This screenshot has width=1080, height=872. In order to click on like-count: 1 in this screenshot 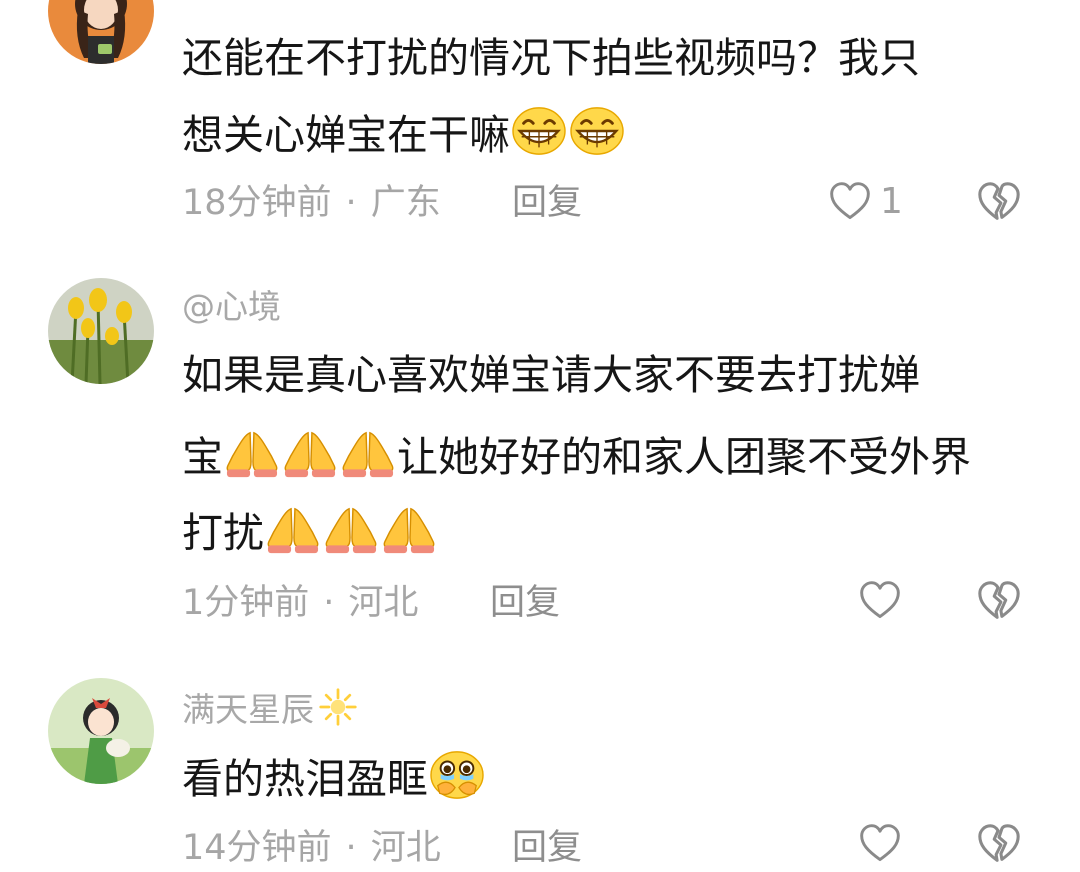, I will do `click(891, 201)`.